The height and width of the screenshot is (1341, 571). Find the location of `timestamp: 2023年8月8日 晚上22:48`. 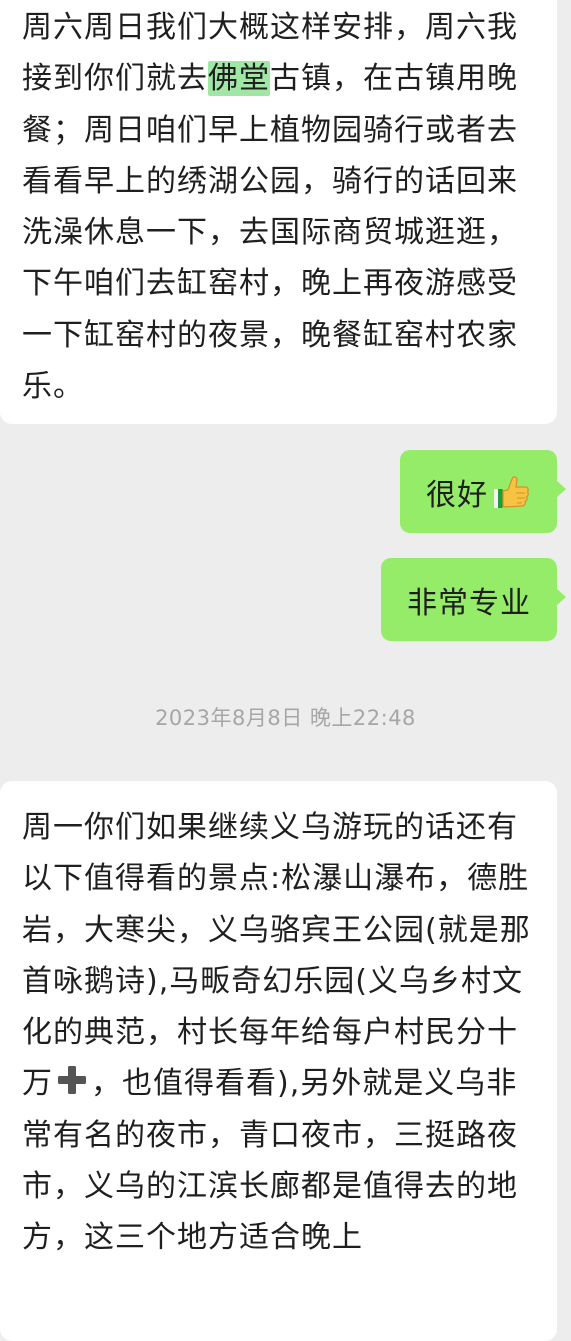

timestamp: 2023年8月8日 晚上22:48 is located at coordinates (285, 718).